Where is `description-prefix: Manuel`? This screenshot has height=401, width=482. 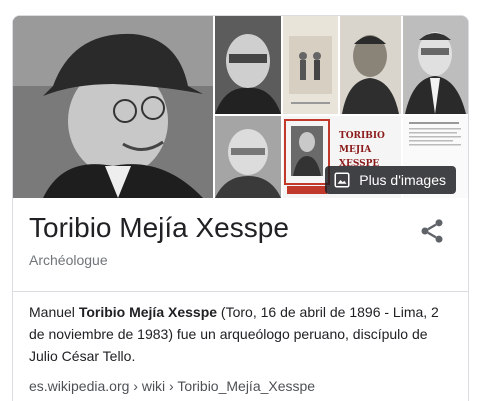 description-prefix: Manuel is located at coordinates (54, 312).